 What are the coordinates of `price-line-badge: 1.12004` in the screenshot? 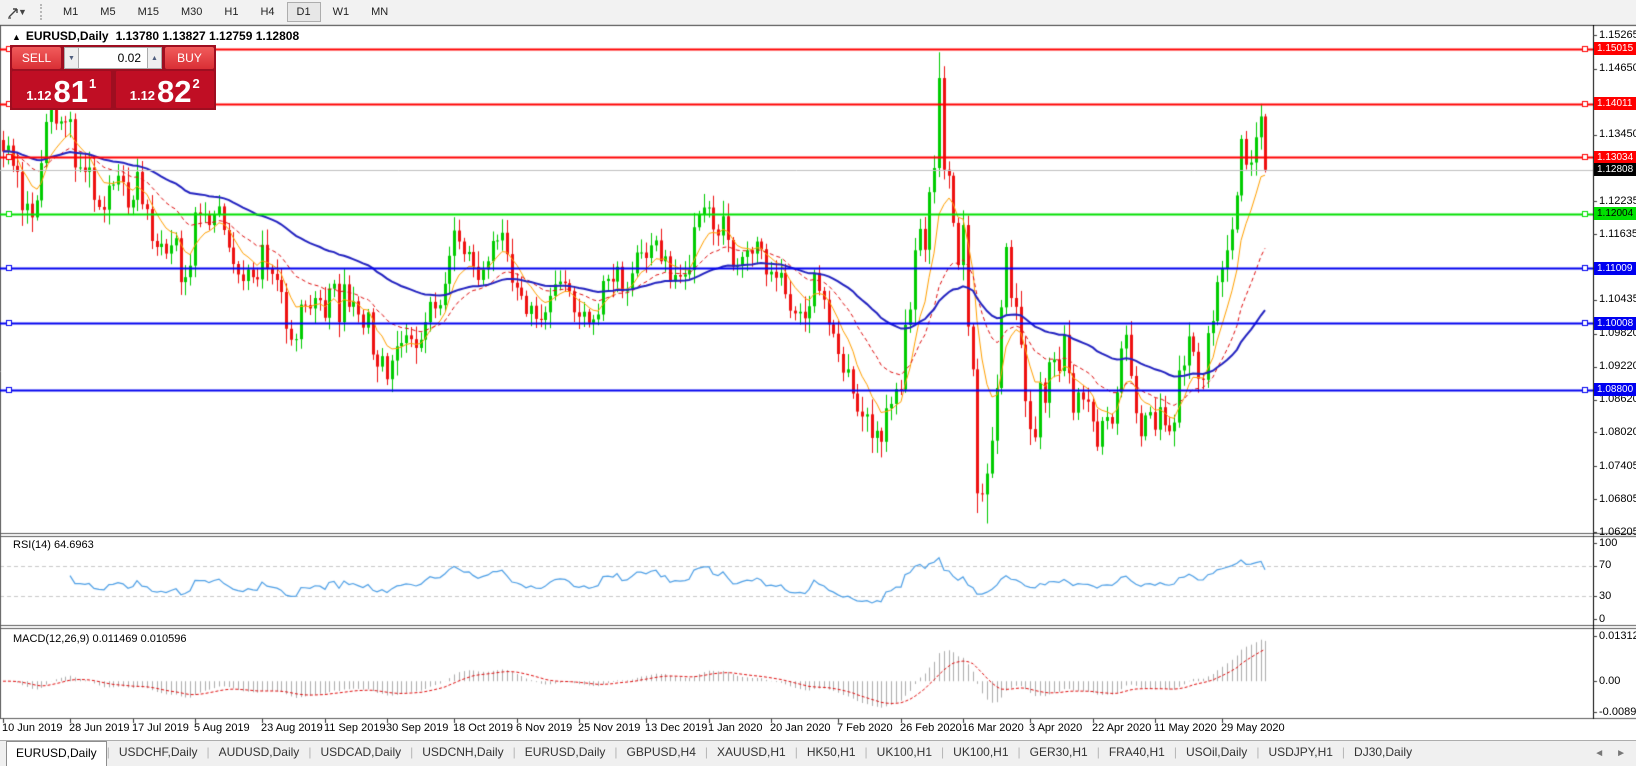 It's located at (1615, 214).